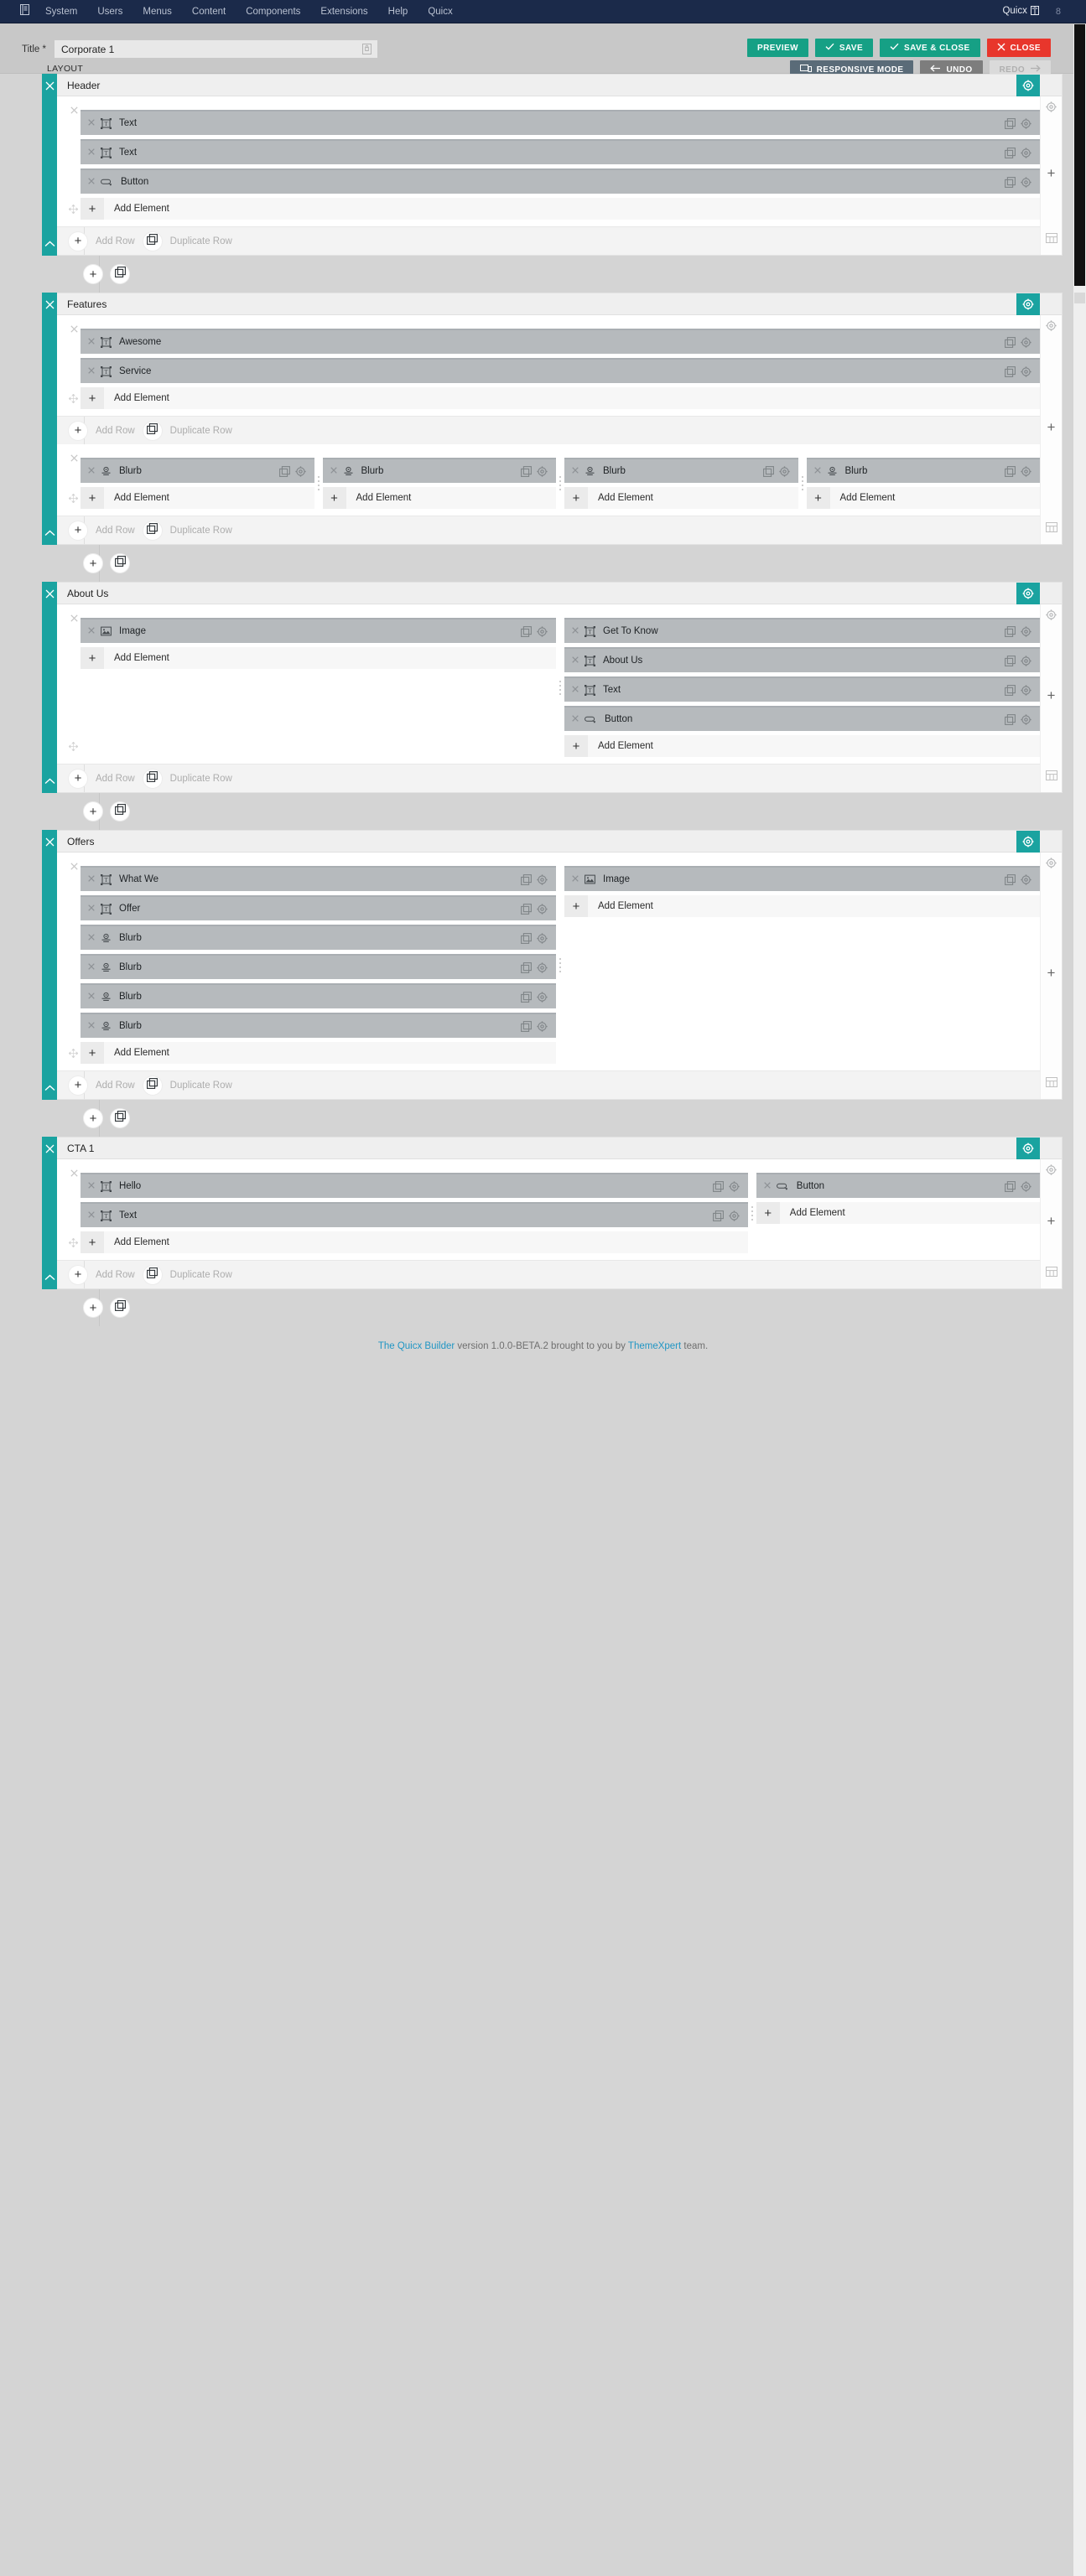 The height and width of the screenshot is (2576, 1086). I want to click on tab-layout: LAYOUT, so click(65, 69).